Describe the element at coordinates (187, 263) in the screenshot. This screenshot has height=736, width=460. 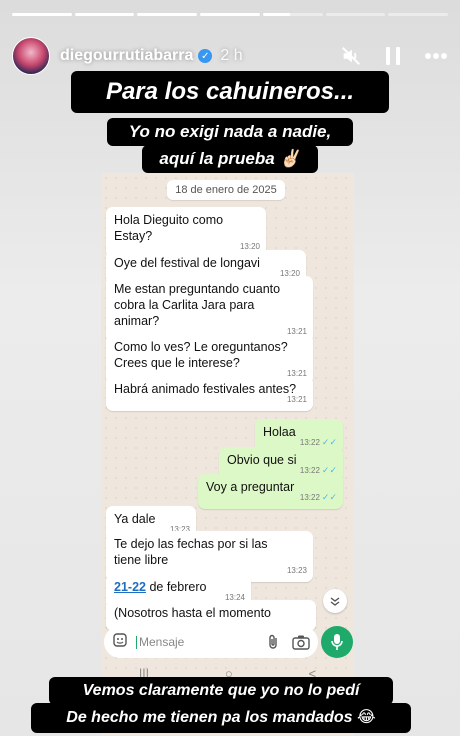
I see `message-text: Oye del festival de longavi` at that location.